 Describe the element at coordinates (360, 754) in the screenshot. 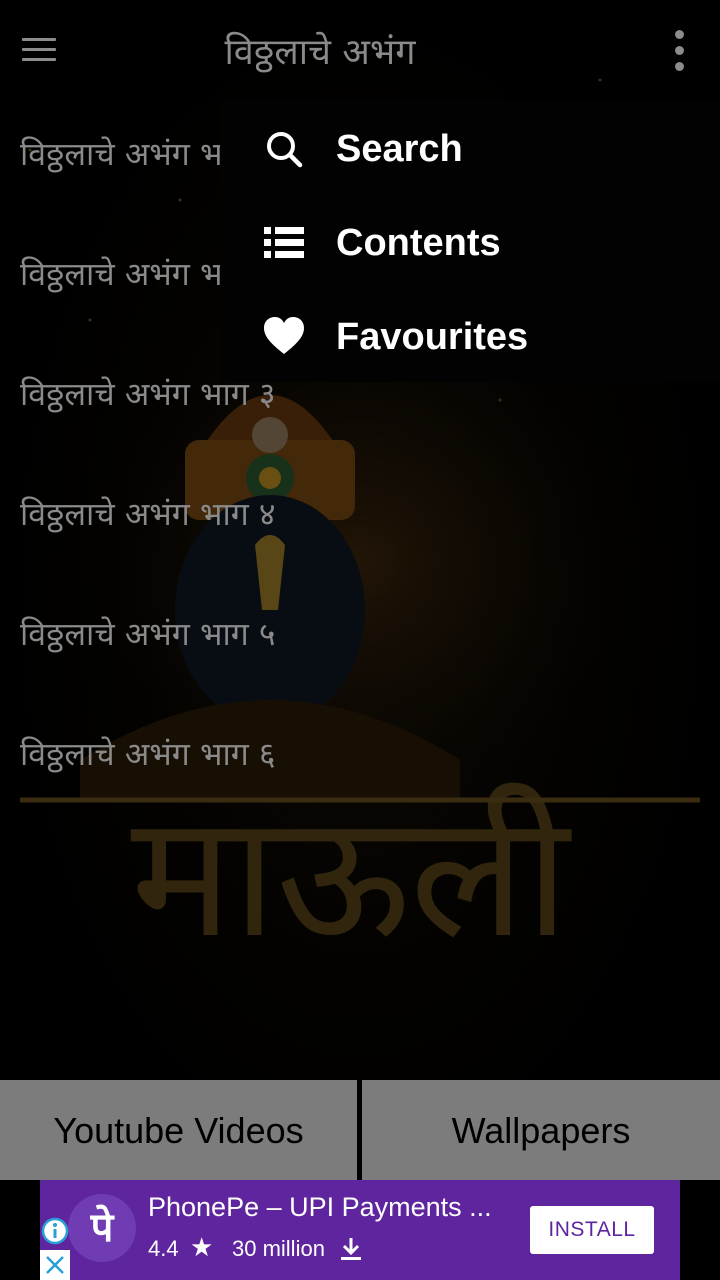

I see `list-item: विठ्ठलाचे अभंग भाग ६` at that location.